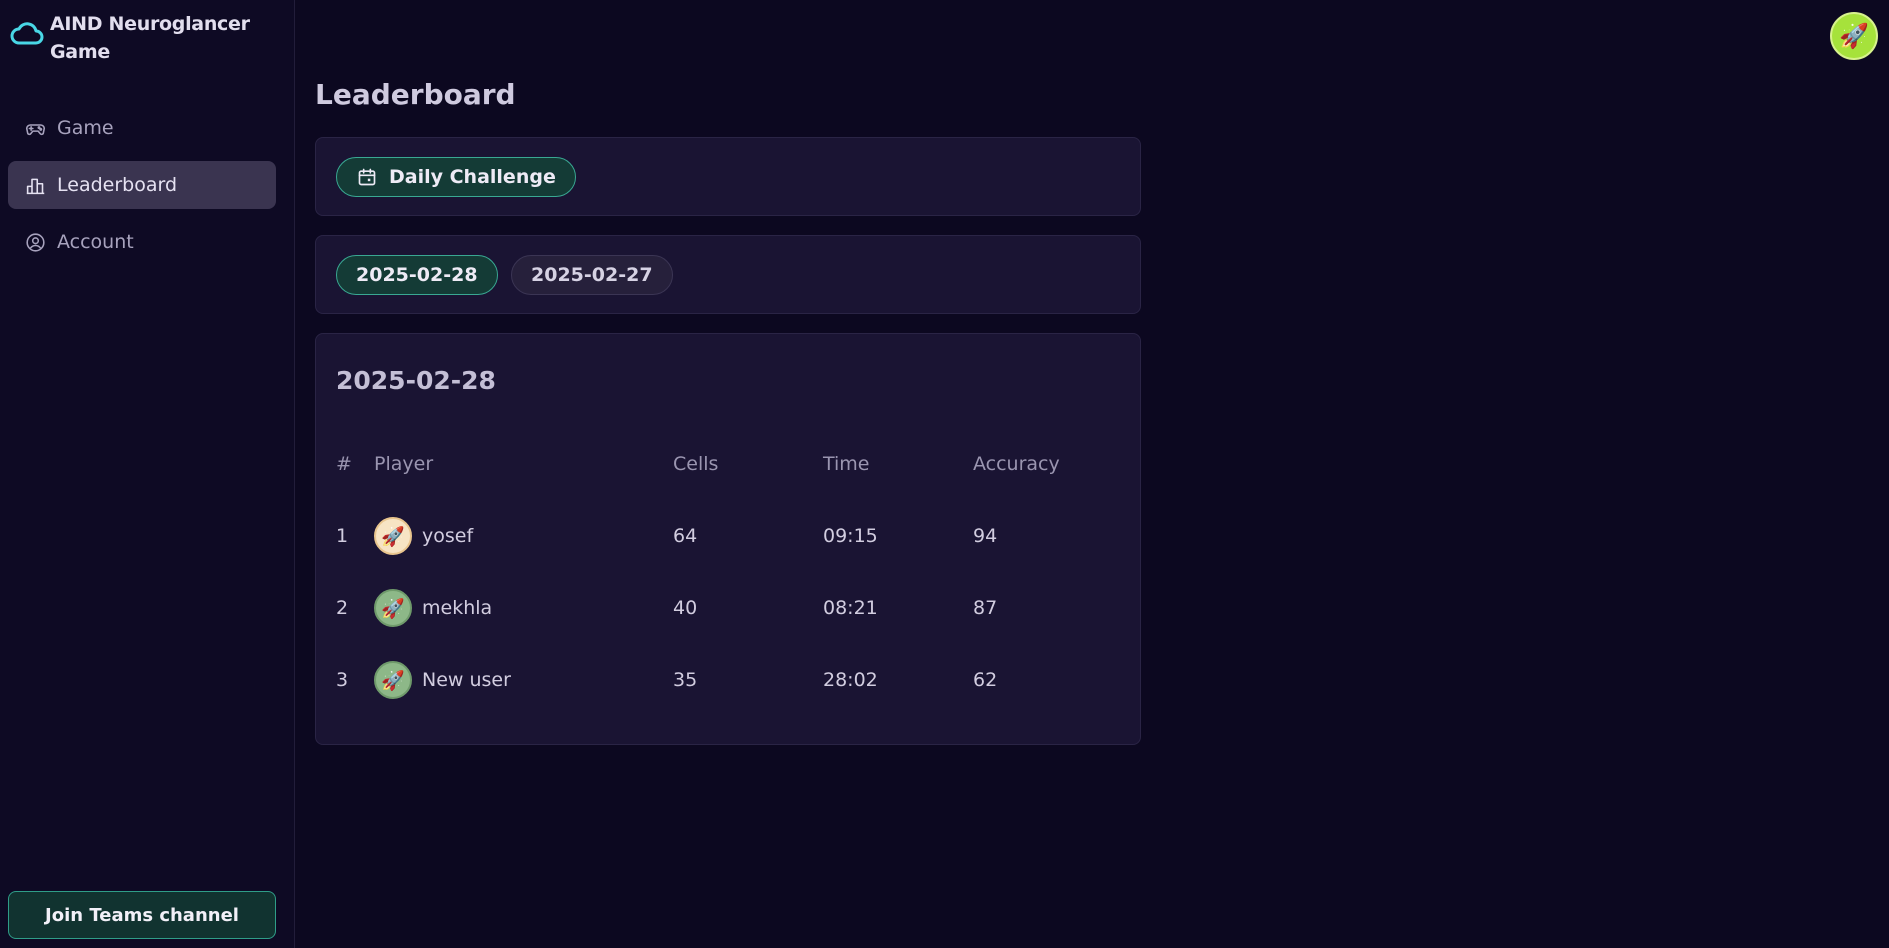 This screenshot has height=948, width=1889. What do you see at coordinates (85, 128) in the screenshot?
I see `sidebar-item-label: Game` at bounding box center [85, 128].